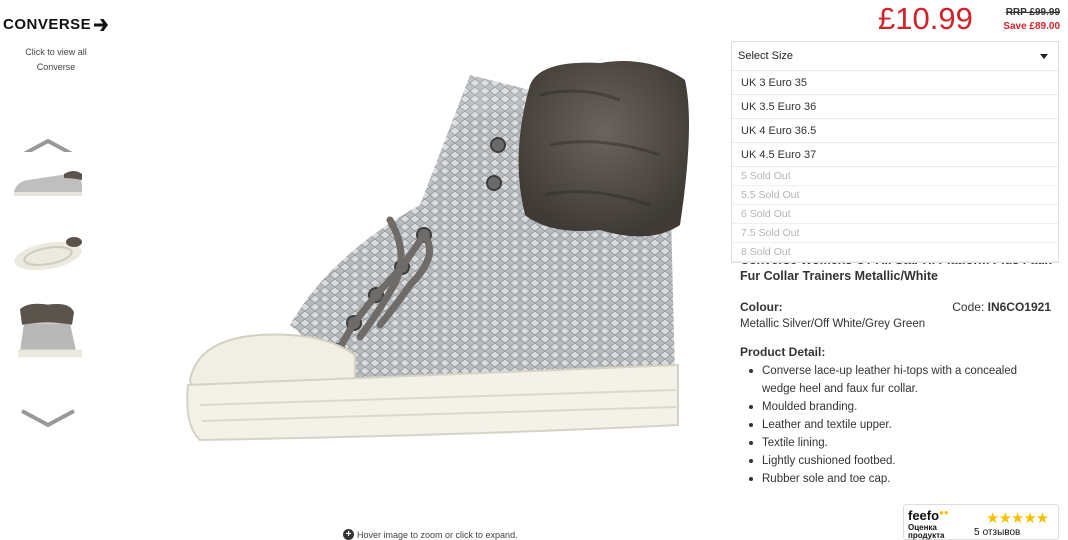  What do you see at coordinates (56, 60) in the screenshot?
I see `view-all-link: Click to view all Converse` at bounding box center [56, 60].